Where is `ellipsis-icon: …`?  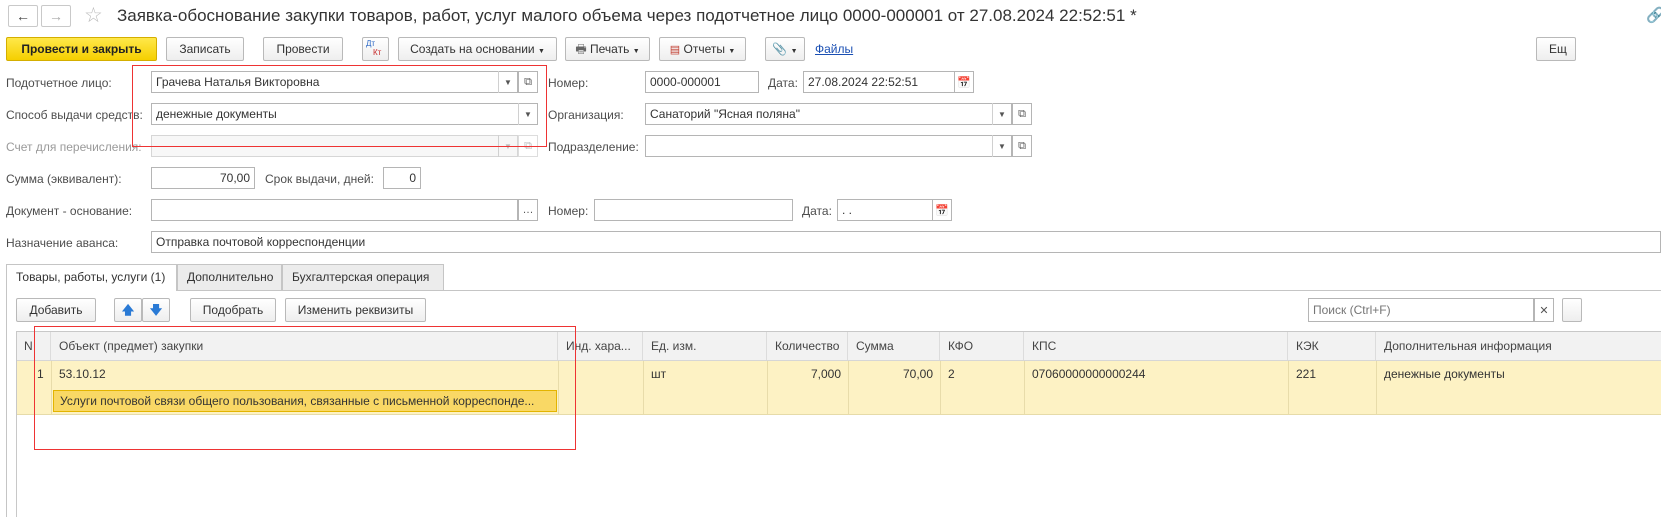
ellipsis-icon: … is located at coordinates (528, 210).